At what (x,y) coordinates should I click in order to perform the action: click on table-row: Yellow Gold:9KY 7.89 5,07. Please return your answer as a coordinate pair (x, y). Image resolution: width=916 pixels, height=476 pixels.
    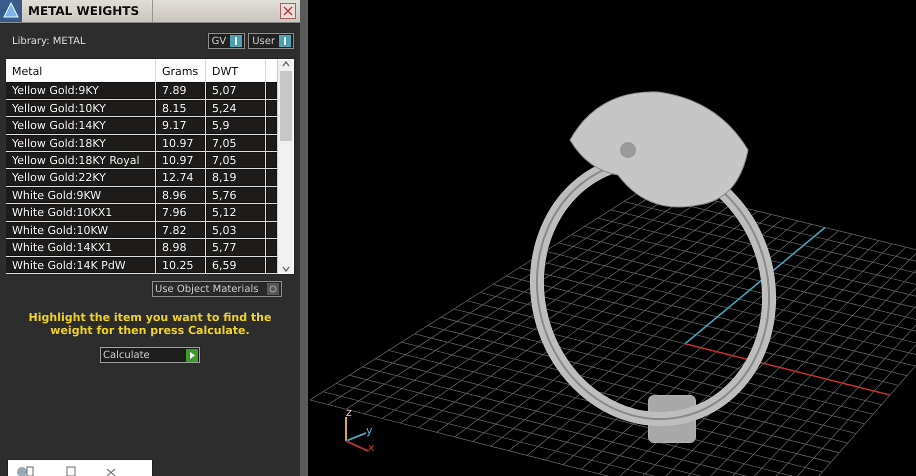
    Looking at the image, I should click on (142, 91).